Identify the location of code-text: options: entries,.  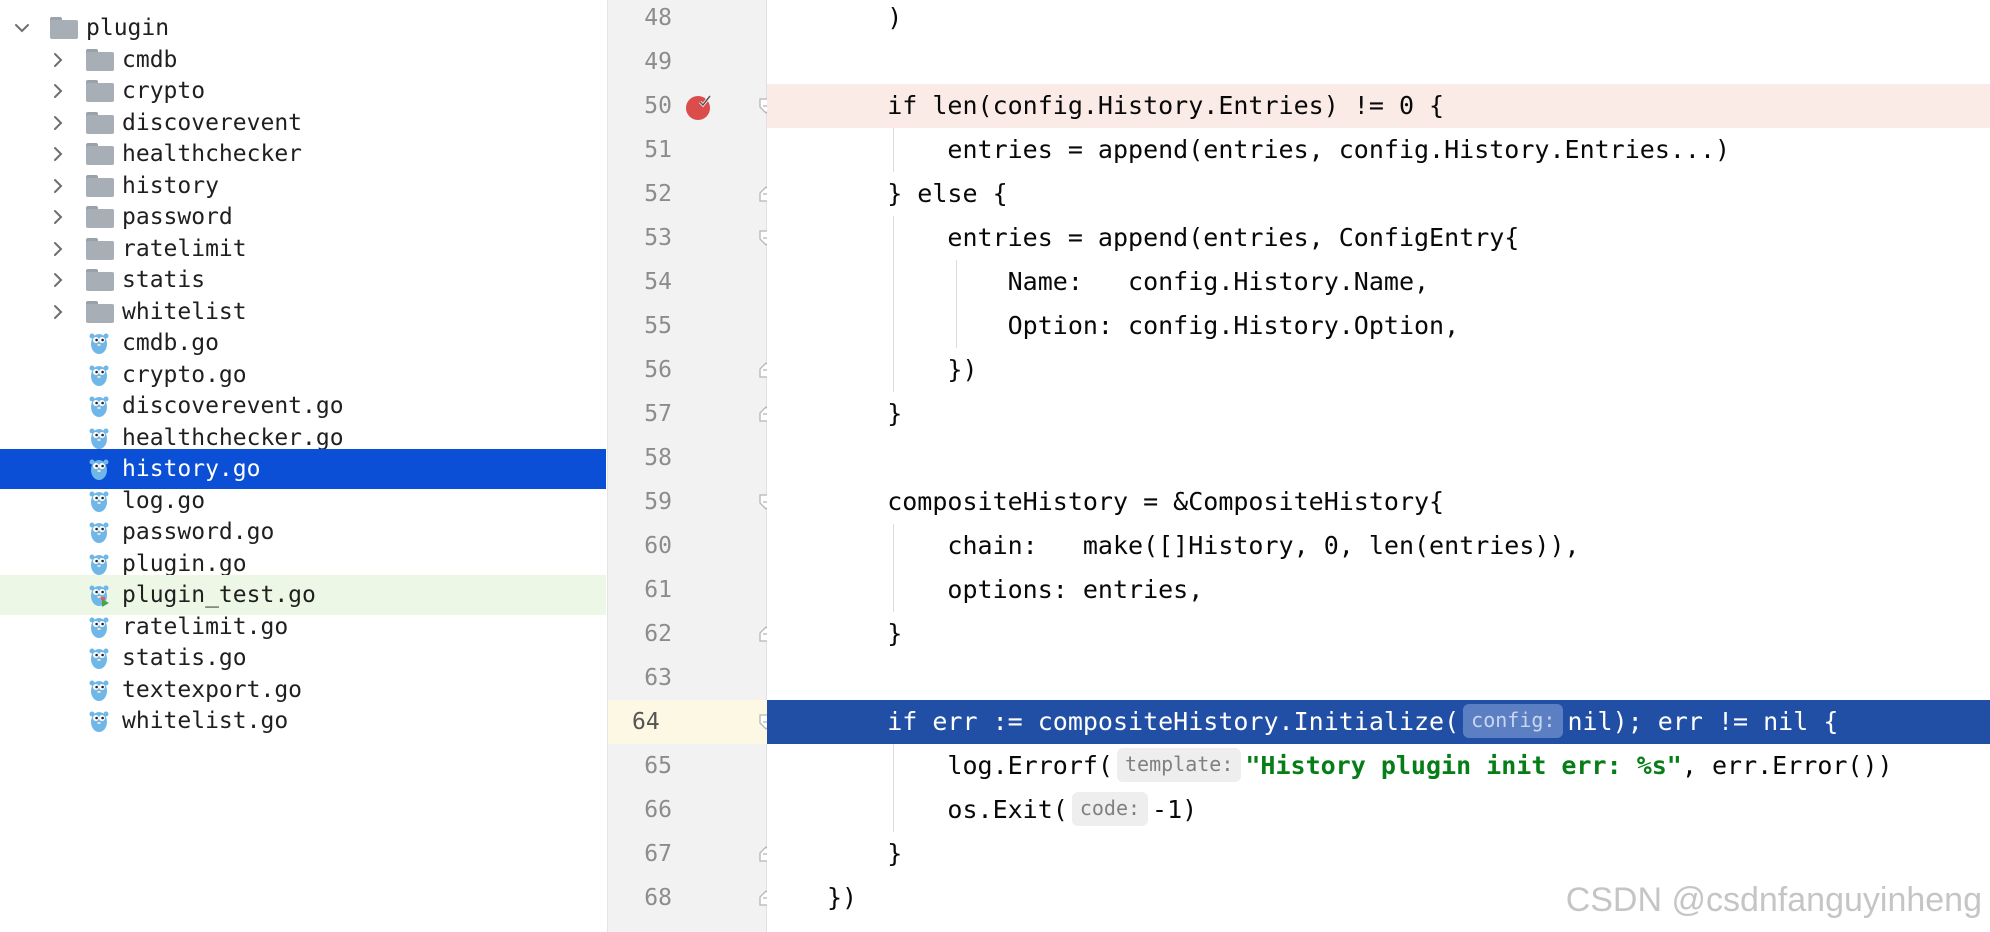
(1015, 589).